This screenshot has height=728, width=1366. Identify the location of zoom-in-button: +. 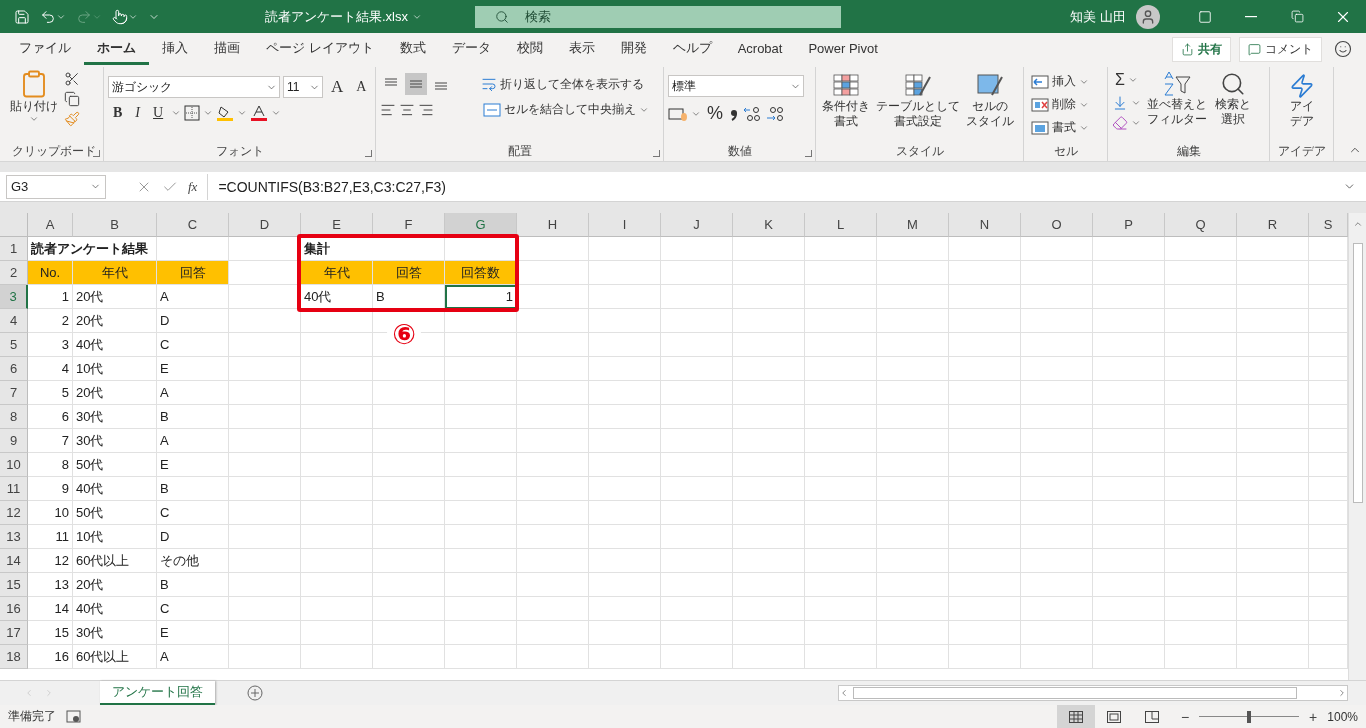
(1313, 716).